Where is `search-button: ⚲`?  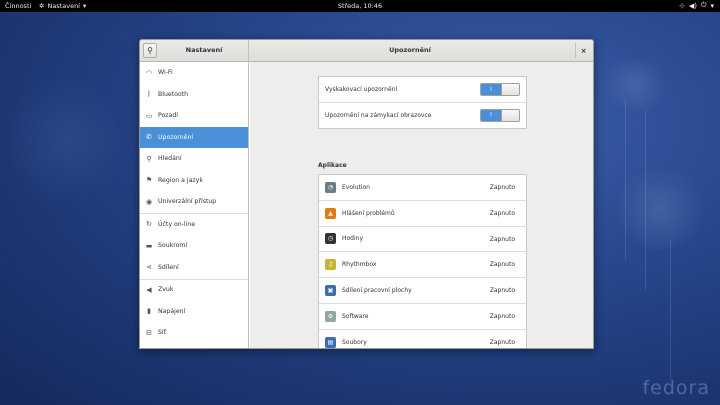
search-button: ⚲ is located at coordinates (150, 50).